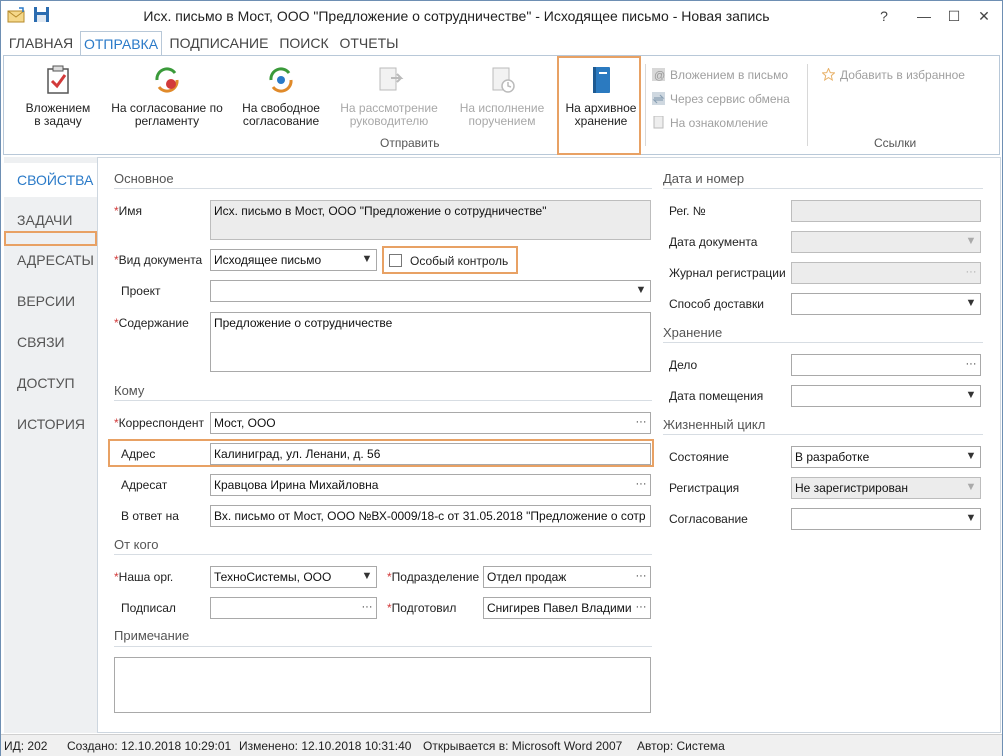 This screenshot has height=756, width=1003. I want to click on nav-history: ИСТОРИЯ, so click(50, 424).